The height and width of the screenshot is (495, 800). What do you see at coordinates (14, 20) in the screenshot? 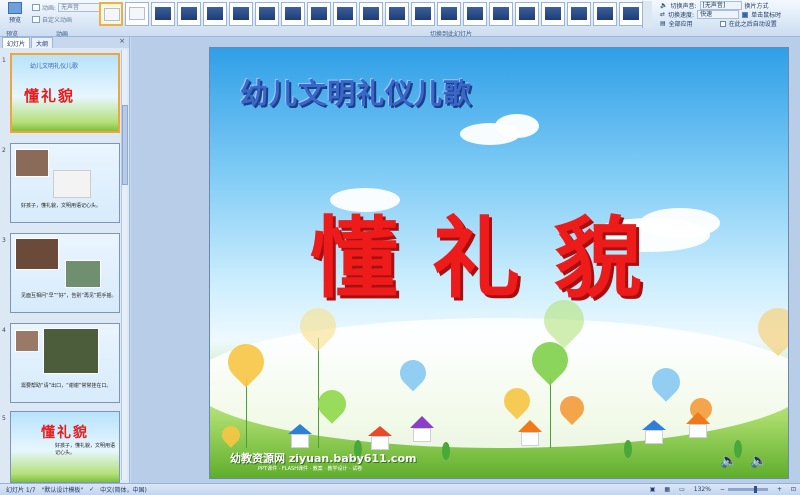
I see `preview-label: 预览` at bounding box center [14, 20].